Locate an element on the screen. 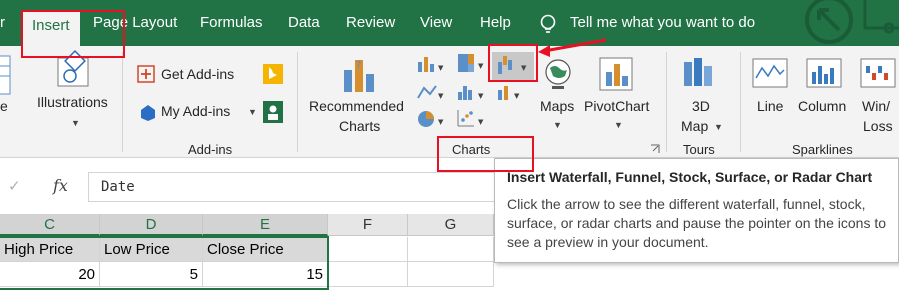 The image size is (899, 290). annotation-box-charts-group is located at coordinates (485, 154).